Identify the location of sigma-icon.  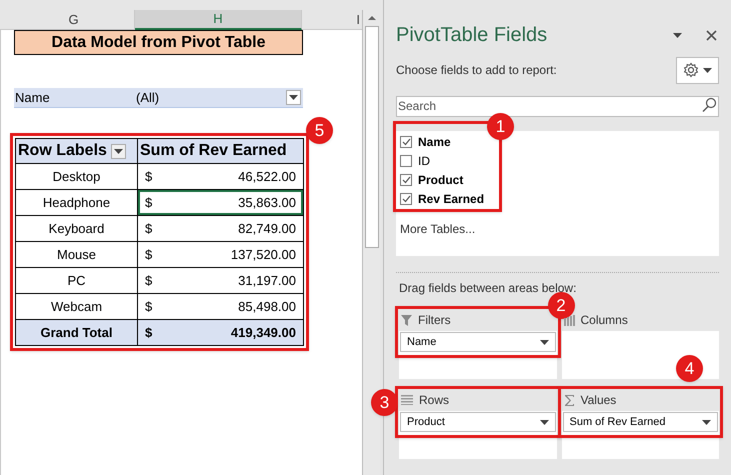
(569, 400).